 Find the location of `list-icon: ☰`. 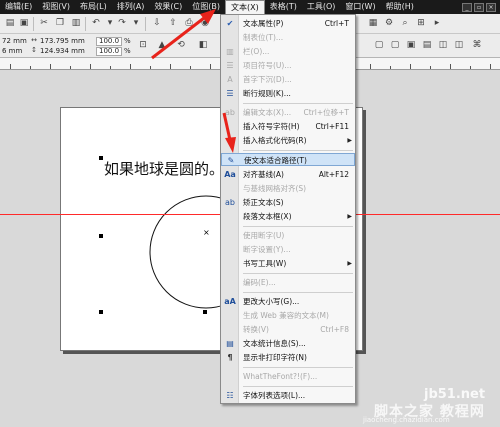

list-icon: ☰ is located at coordinates (230, 93).